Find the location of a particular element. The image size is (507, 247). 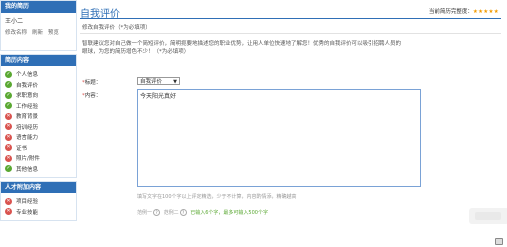

sidebar-nav-item: ✓ 工作经验 is located at coordinates (38, 106).